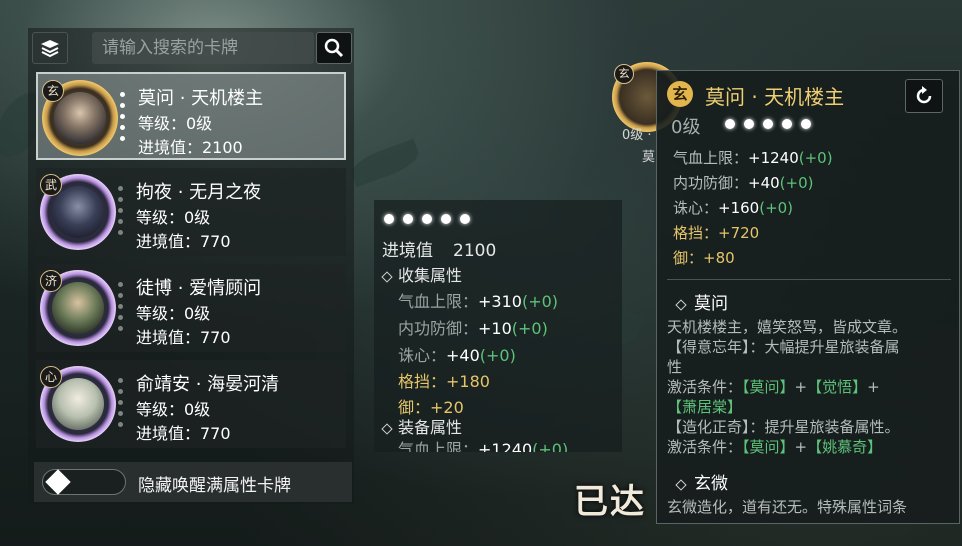  What do you see at coordinates (190, 147) in the screenshot?
I see `card-progress: 进境值：2100` at bounding box center [190, 147].